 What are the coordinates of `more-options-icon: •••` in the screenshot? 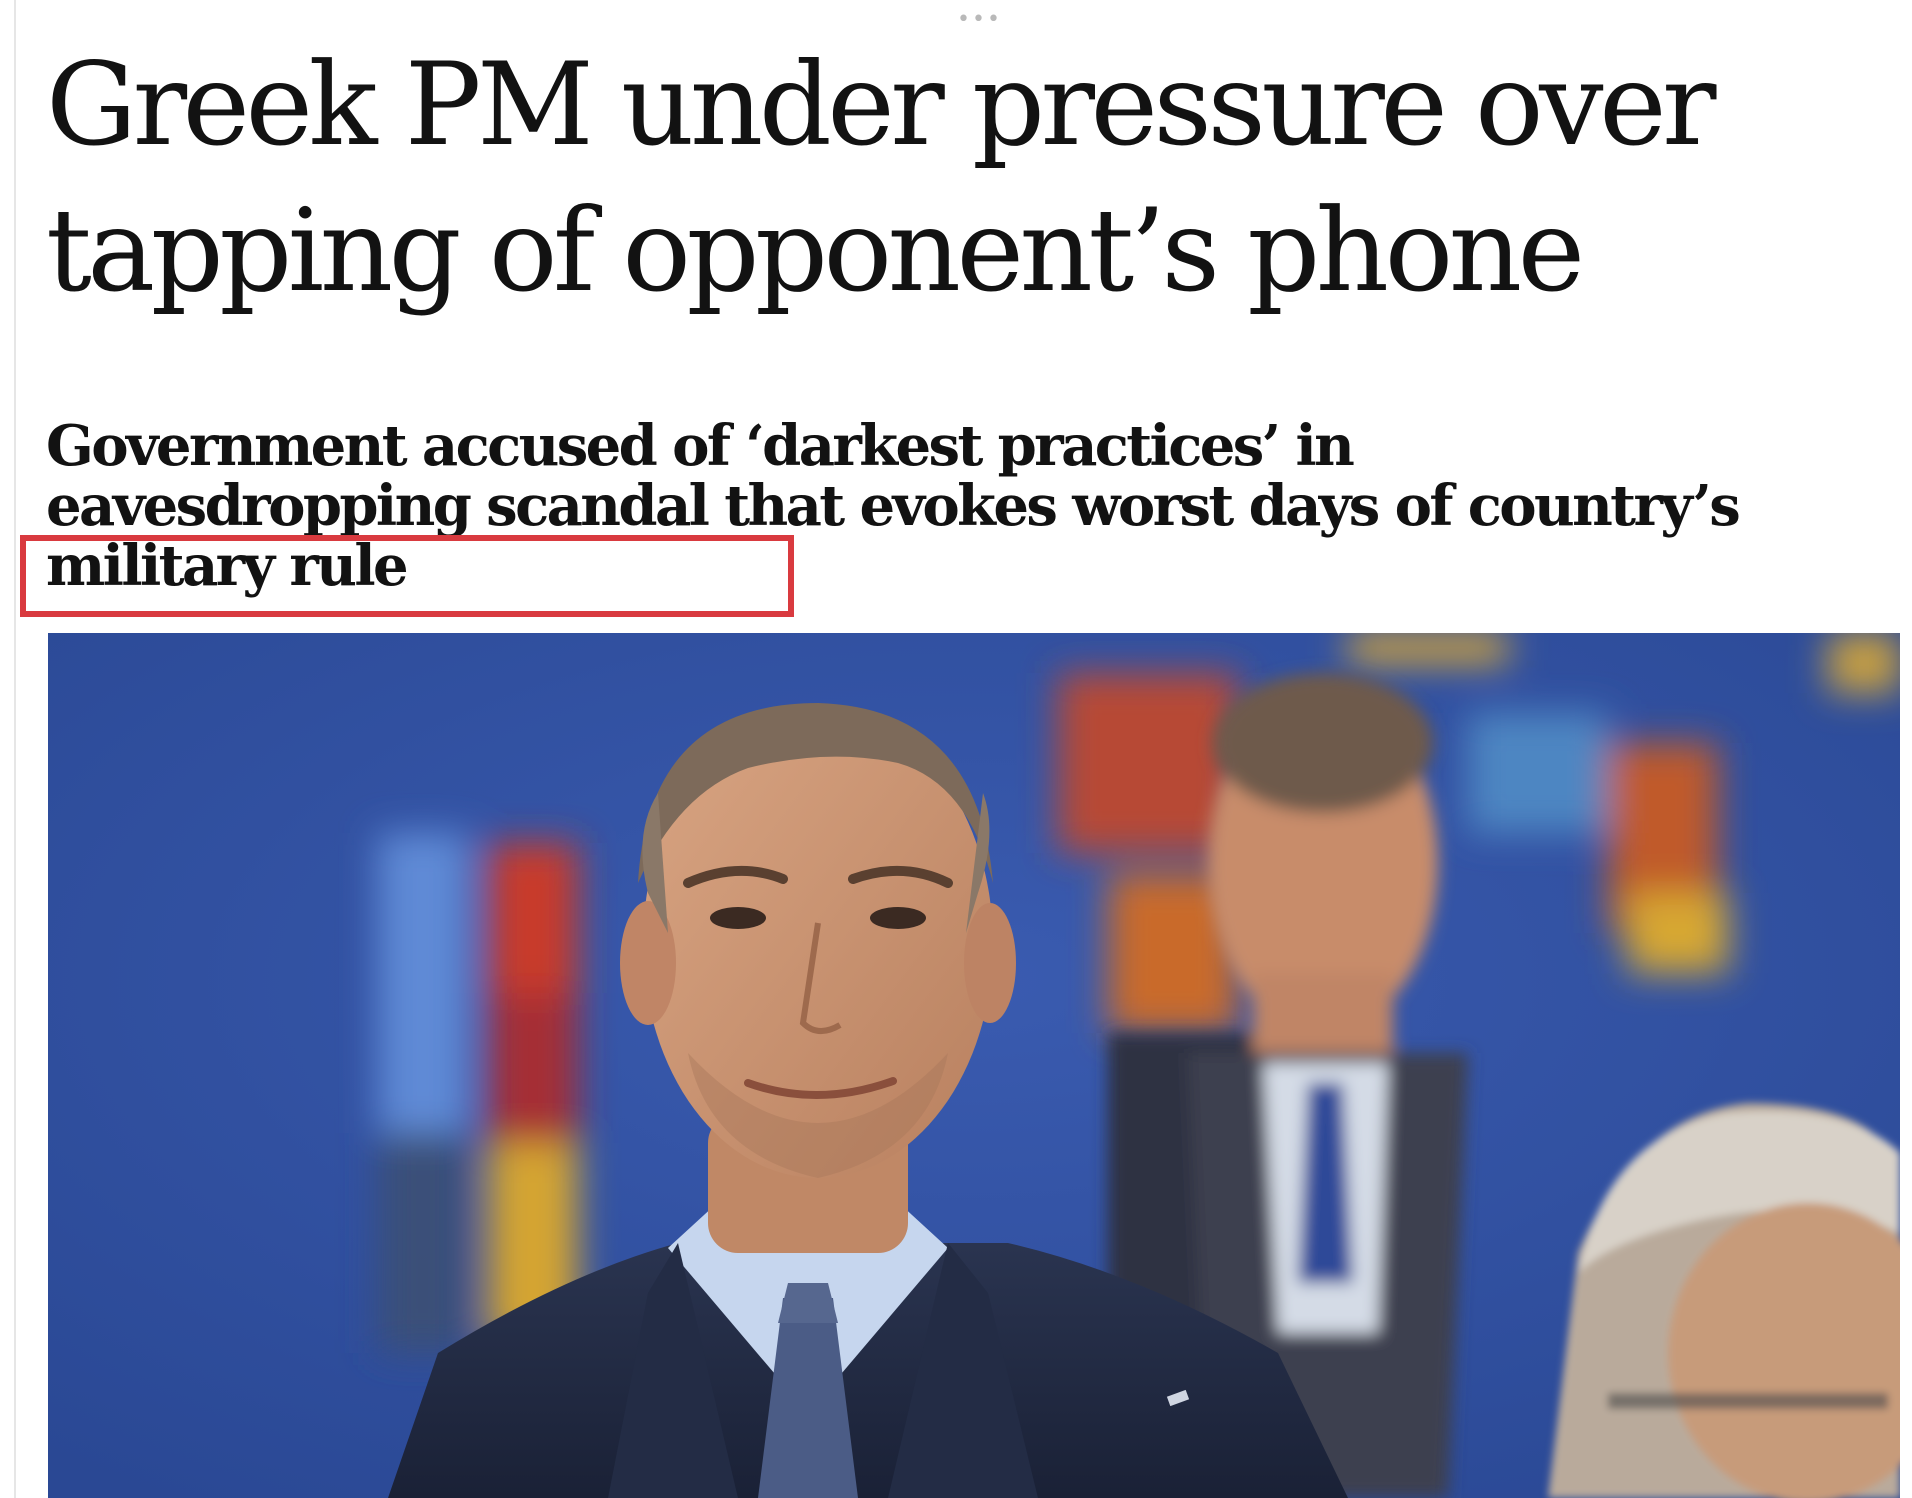 It's located at (979, 20).